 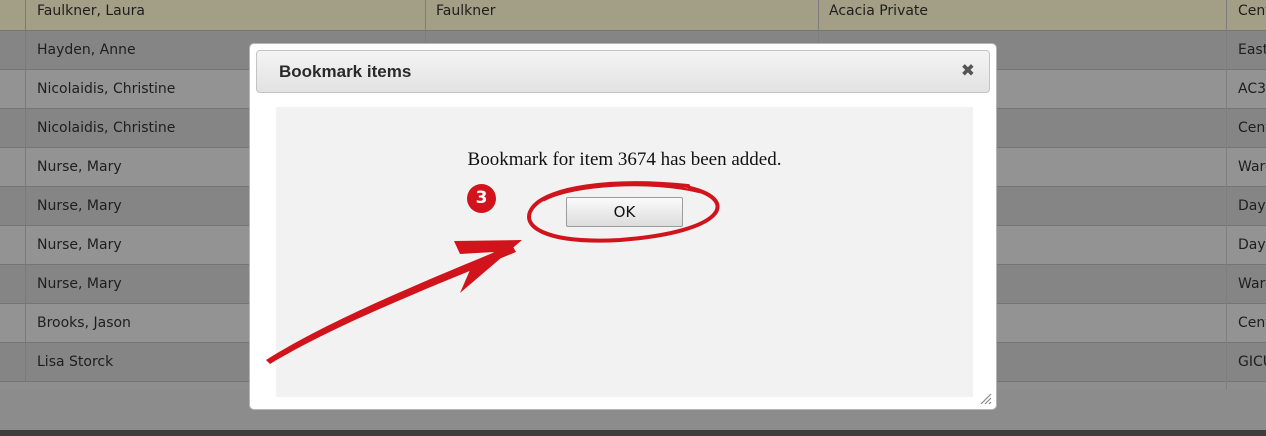 What do you see at coordinates (466, 11) in the screenshot?
I see `cell-col2: Faulkner` at bounding box center [466, 11].